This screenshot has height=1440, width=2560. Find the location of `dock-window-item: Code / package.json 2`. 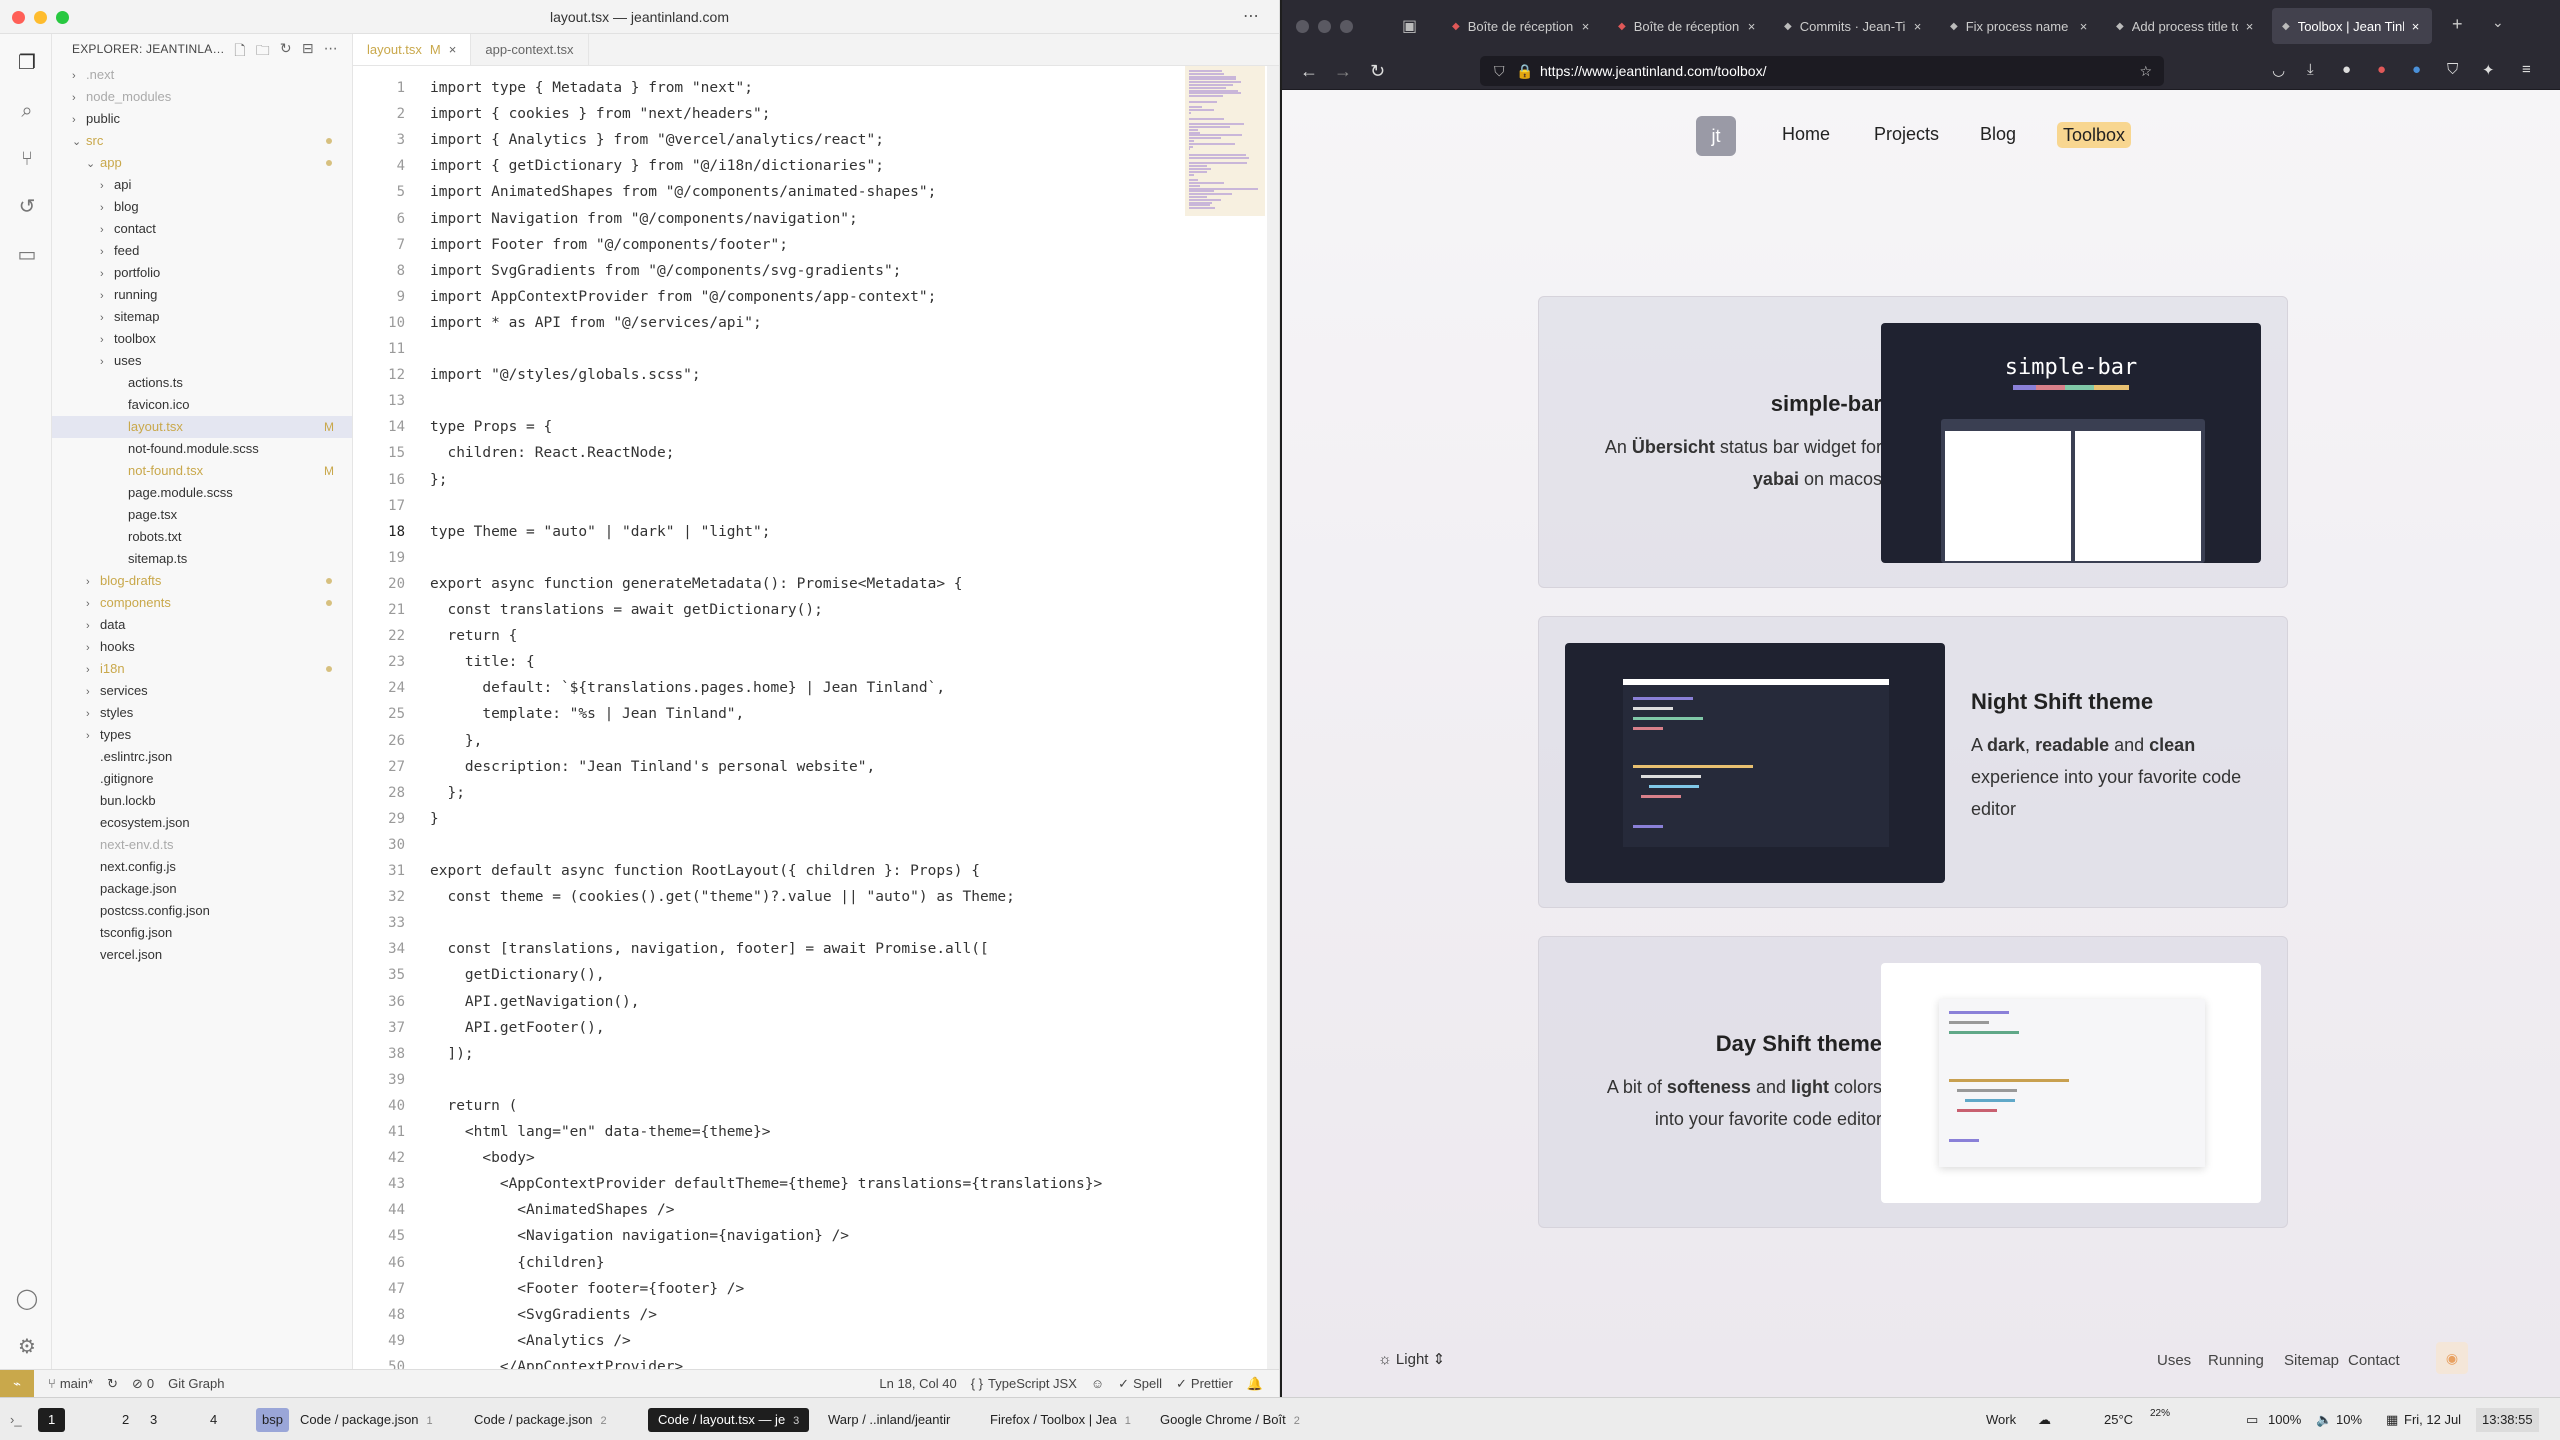

dock-window-item: Code / package.json 2 is located at coordinates (540, 1420).